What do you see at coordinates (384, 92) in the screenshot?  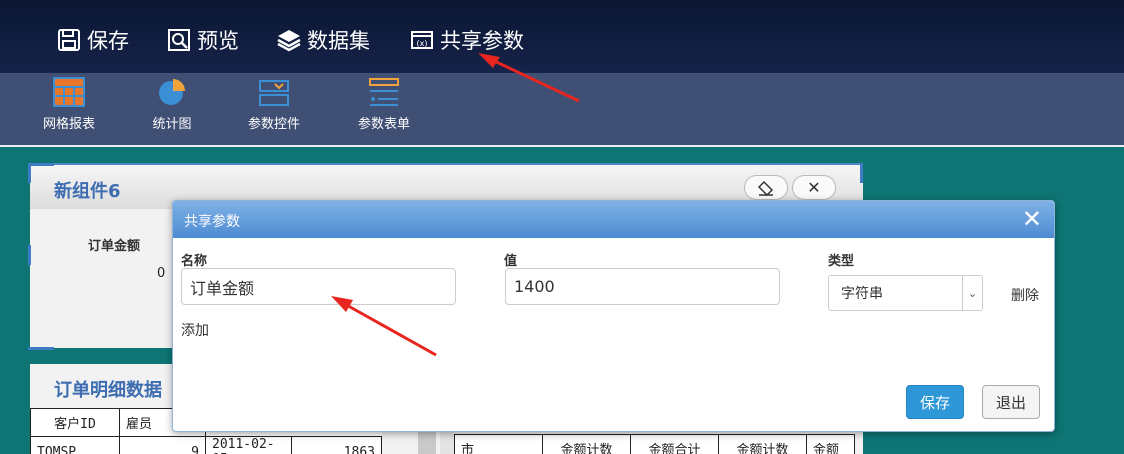 I see `parameter-form-icon` at bounding box center [384, 92].